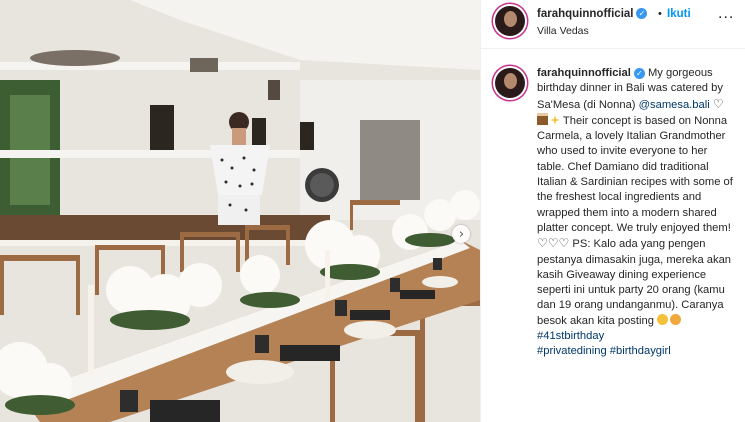 This screenshot has width=745, height=422. What do you see at coordinates (542, 118) in the screenshot?
I see `cake-emoji-icon` at bounding box center [542, 118].